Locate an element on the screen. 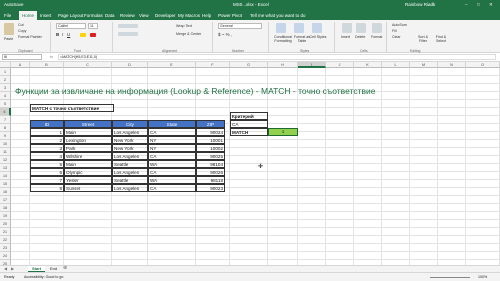  row-header: 9 is located at coordinates (5, 136).